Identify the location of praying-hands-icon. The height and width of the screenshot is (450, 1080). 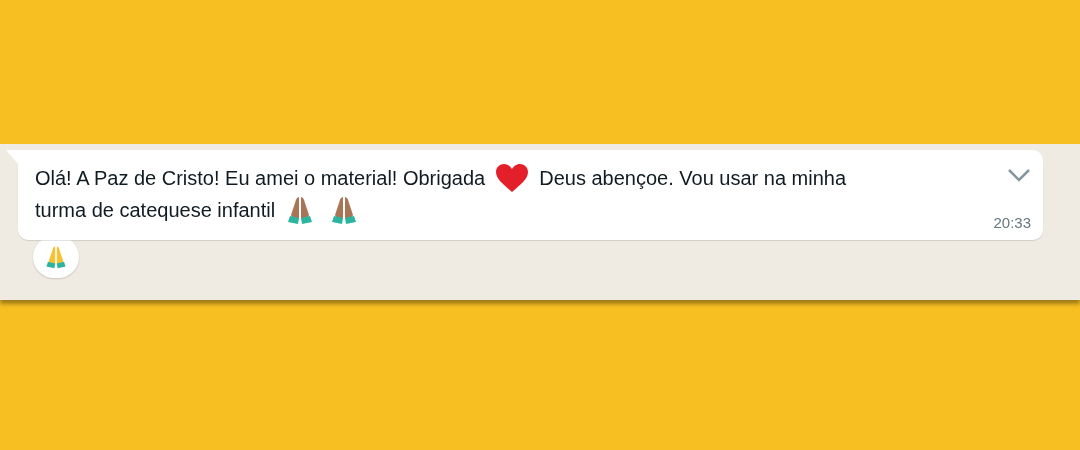
(56, 257).